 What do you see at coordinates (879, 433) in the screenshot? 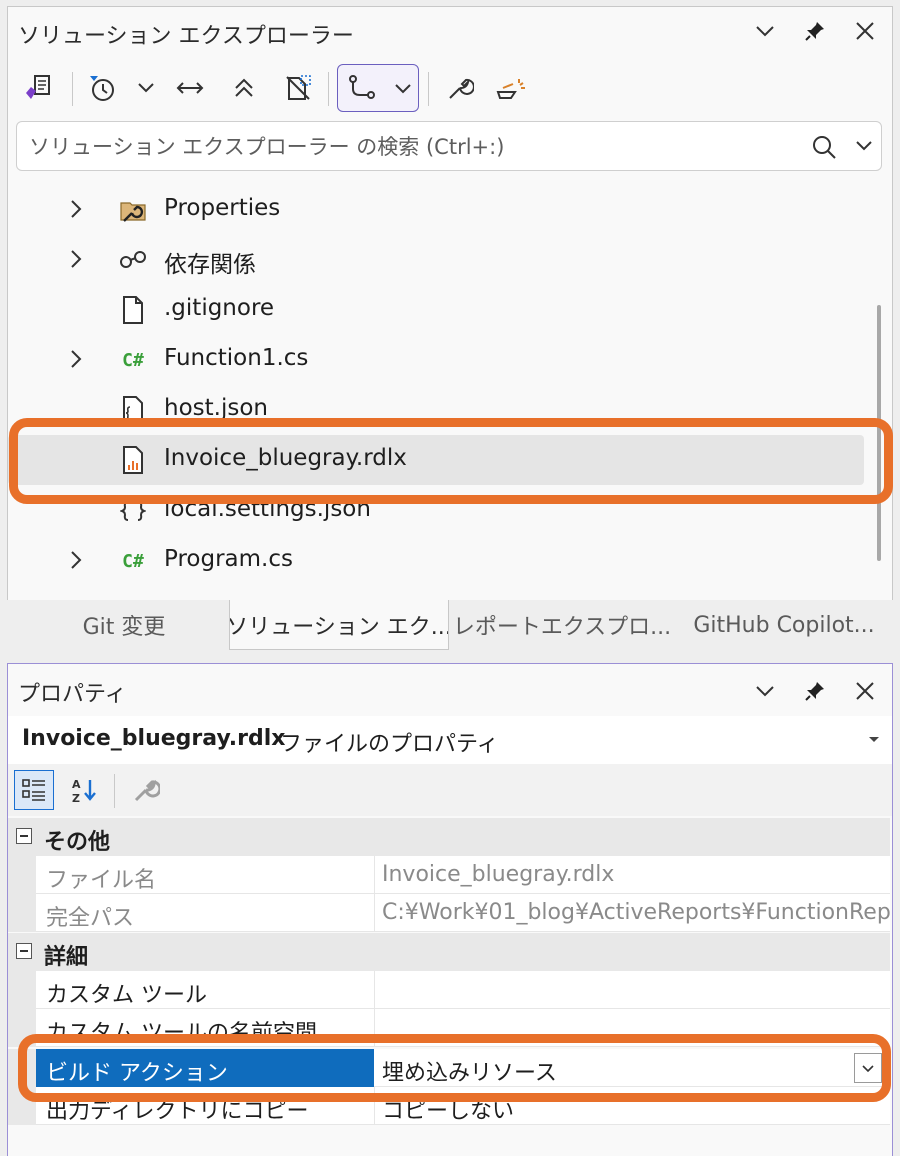
I see `vertical-scrollbar-thumb` at bounding box center [879, 433].